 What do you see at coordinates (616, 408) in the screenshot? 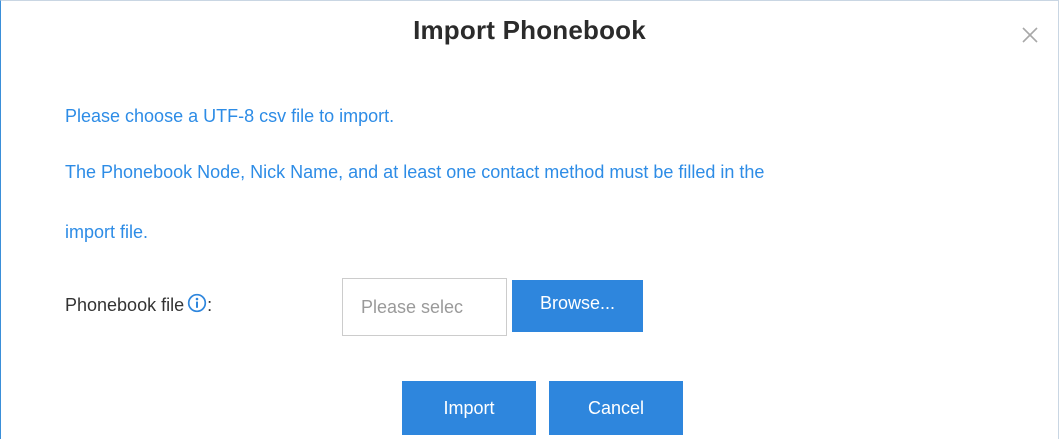
I see `cancel-button: Cancel` at bounding box center [616, 408].